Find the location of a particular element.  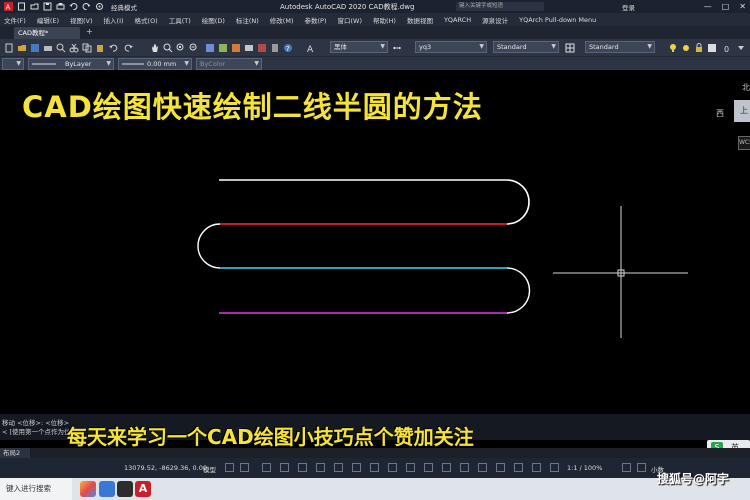

dynamic-ucs-icon is located at coordinates (410, 467).